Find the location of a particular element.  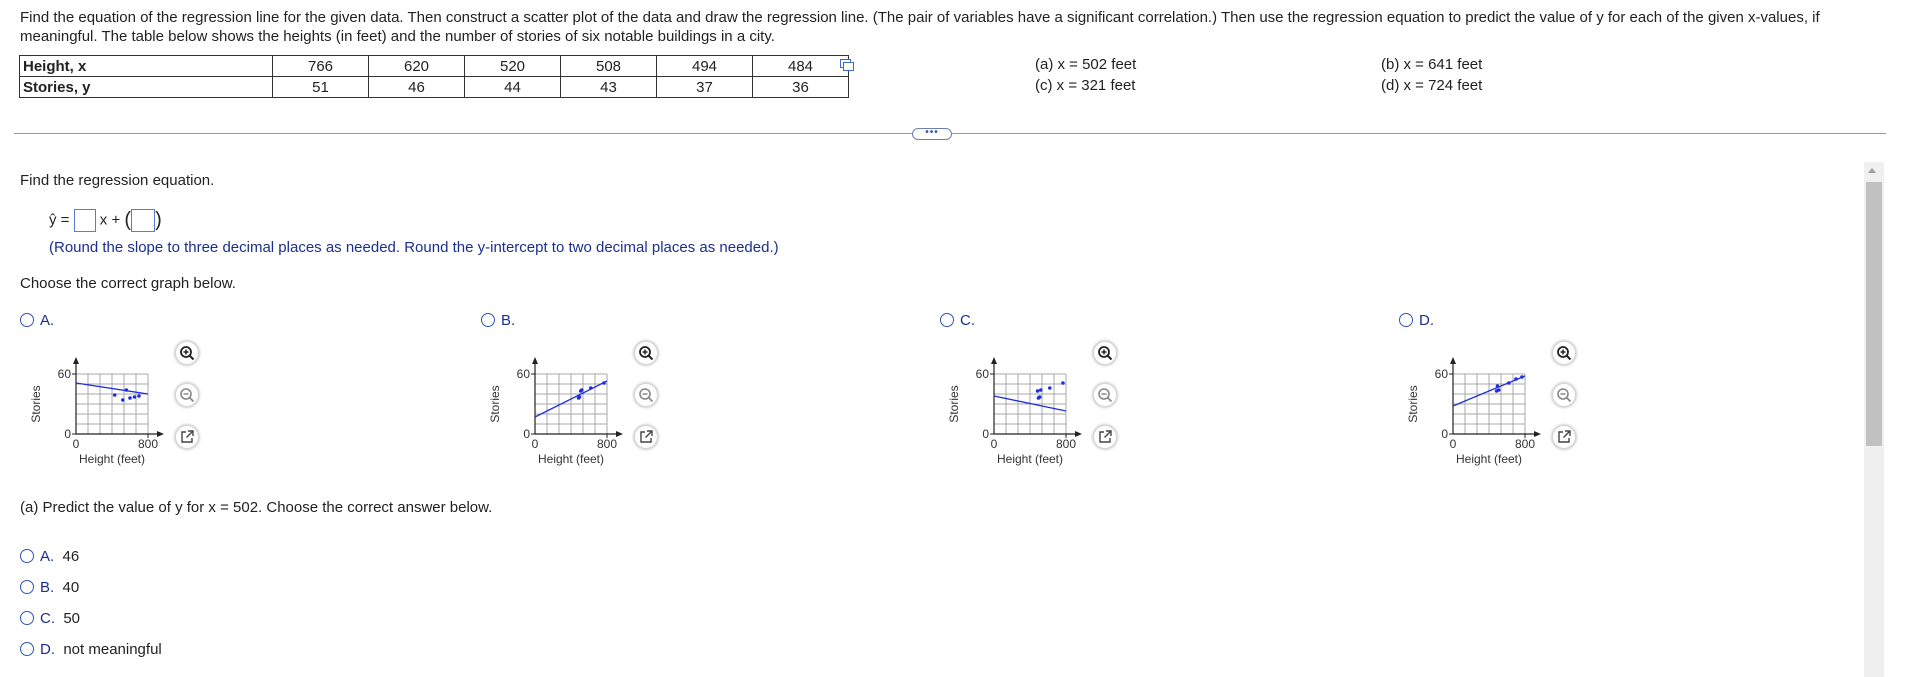

answer-option-d: D. not meaningful is located at coordinates (91, 649).